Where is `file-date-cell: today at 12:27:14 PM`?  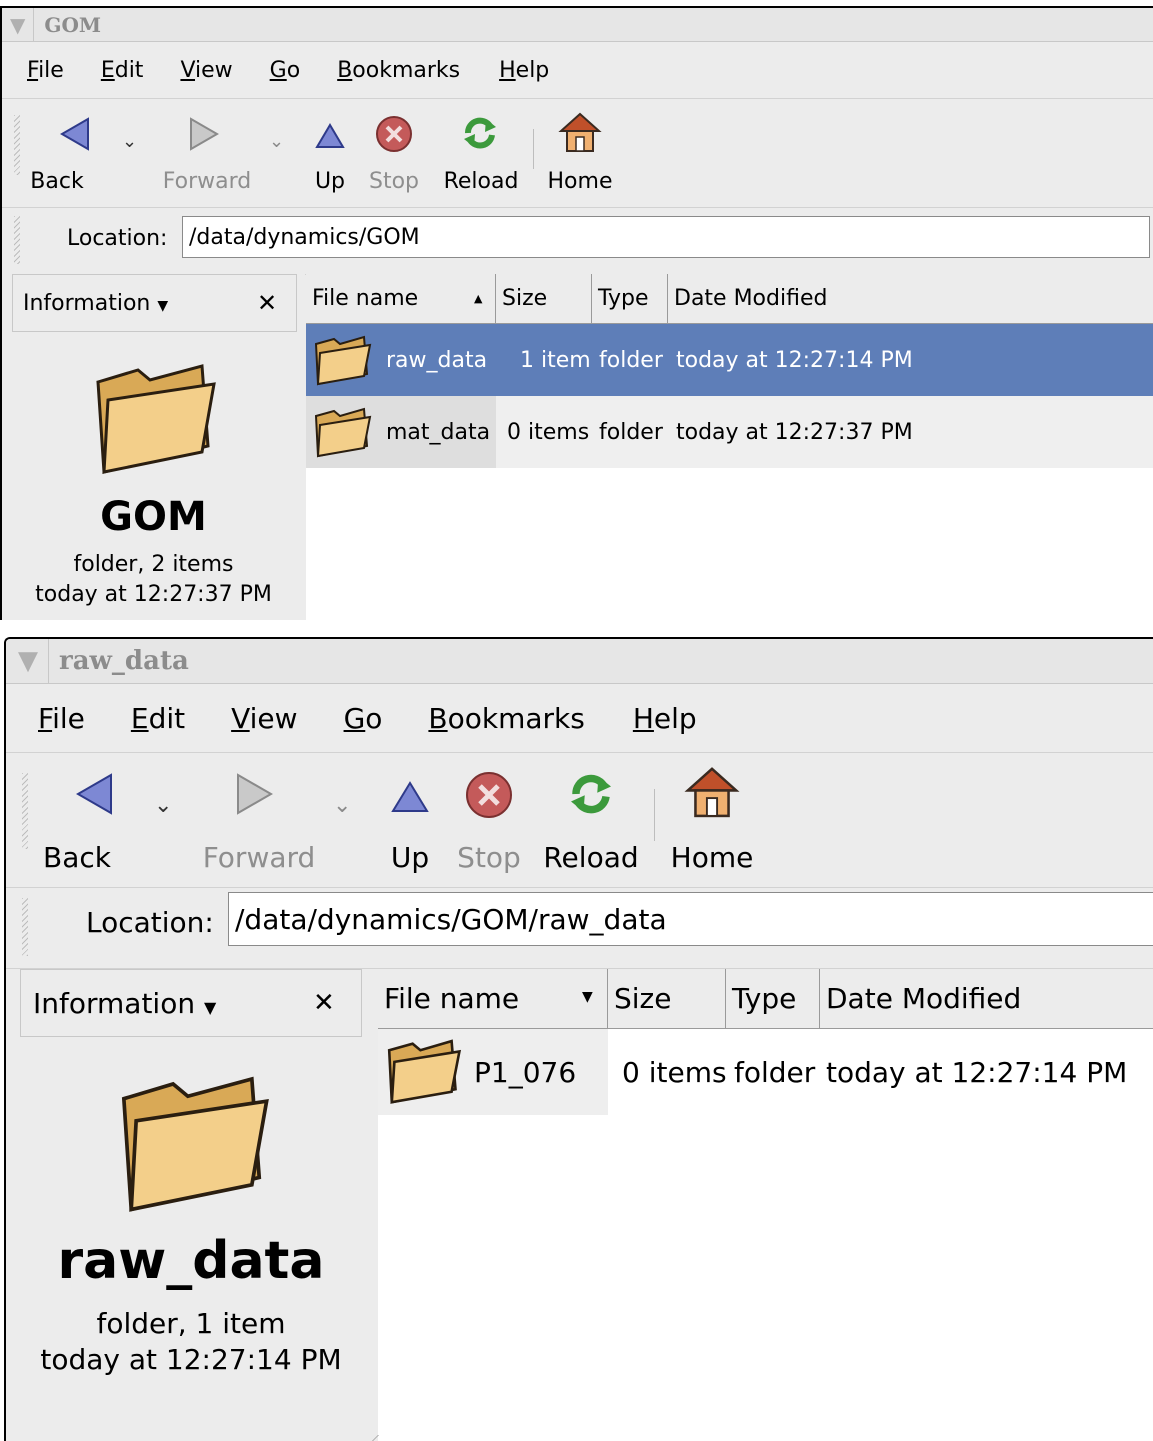 file-date-cell: today at 12:27:14 PM is located at coordinates (977, 1072).